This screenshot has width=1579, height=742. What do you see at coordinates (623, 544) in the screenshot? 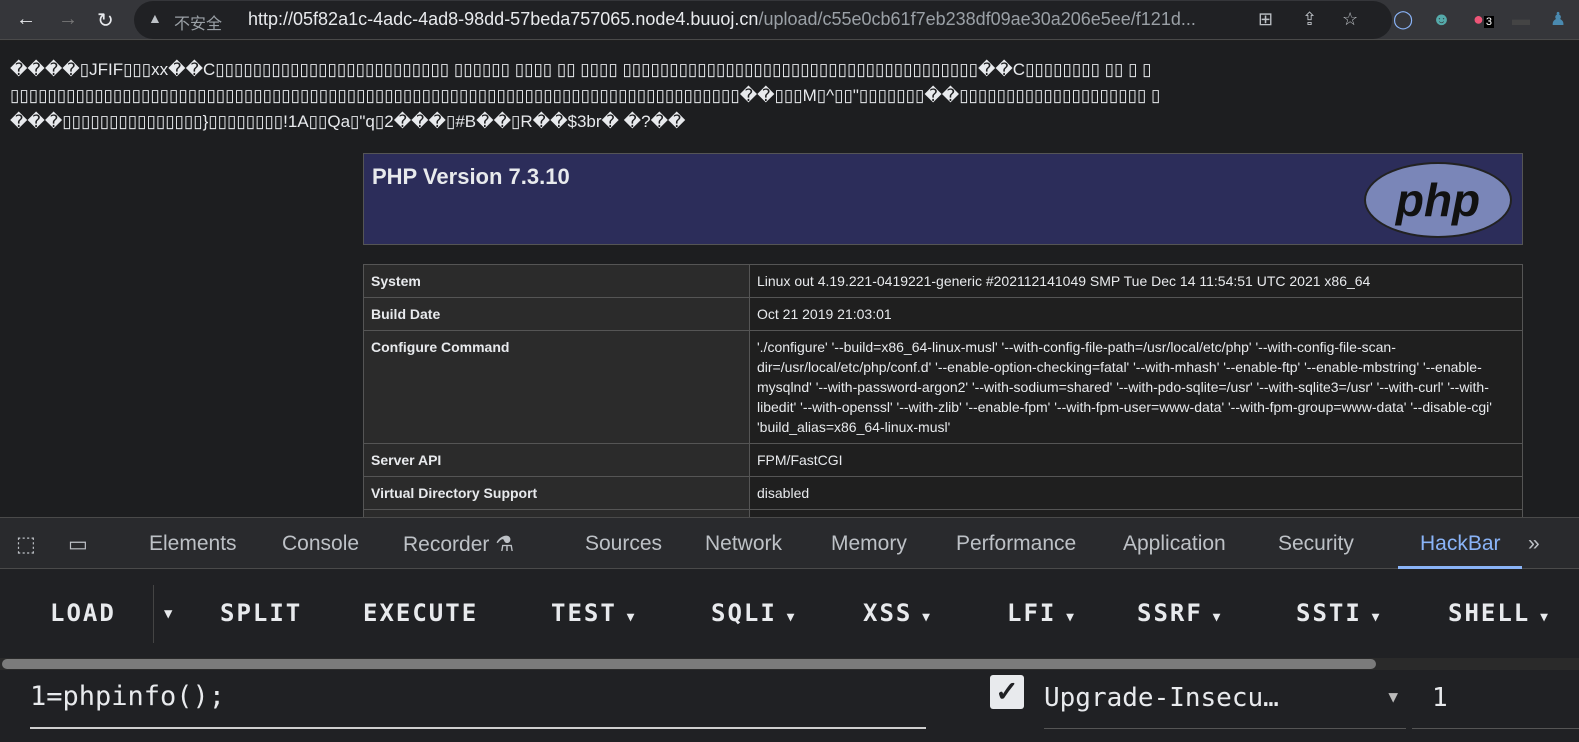
I see `tab-sources: Sources` at bounding box center [623, 544].